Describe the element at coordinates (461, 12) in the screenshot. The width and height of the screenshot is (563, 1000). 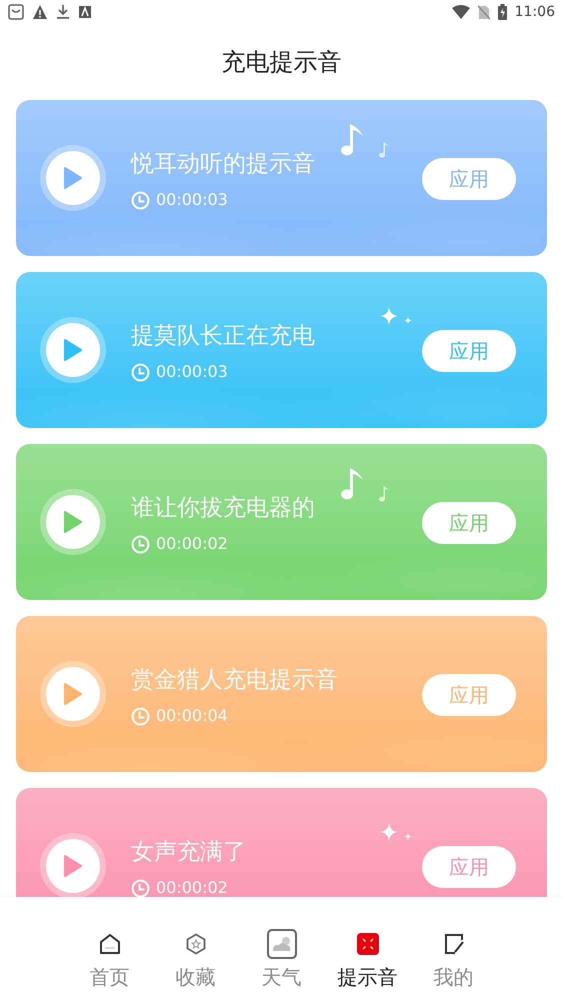
I see `wifi-icon` at that location.